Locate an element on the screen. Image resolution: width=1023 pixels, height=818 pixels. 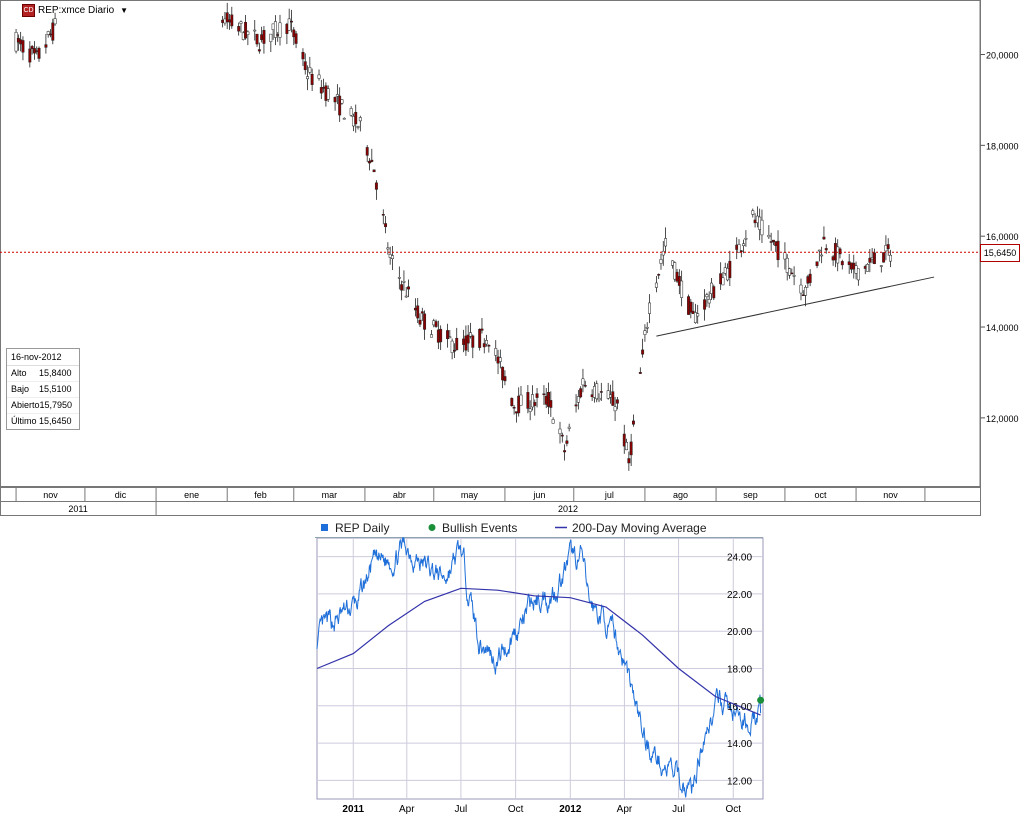
month-label: sep is located at coordinates (750, 495).